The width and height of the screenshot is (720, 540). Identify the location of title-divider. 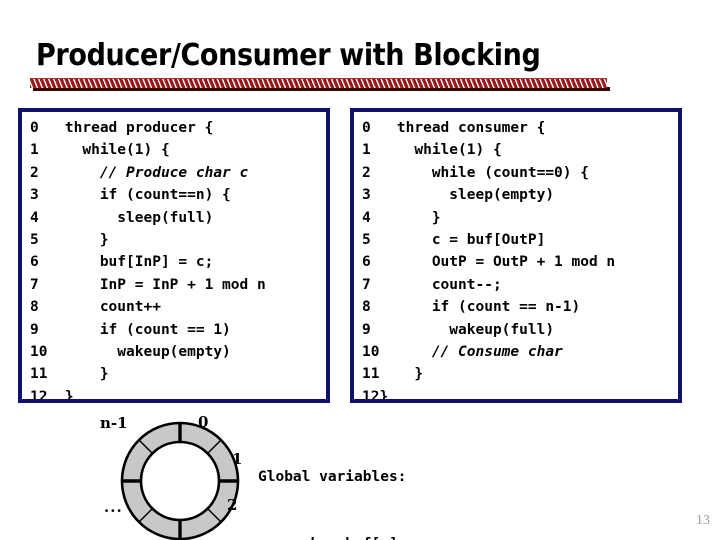
(320, 84).